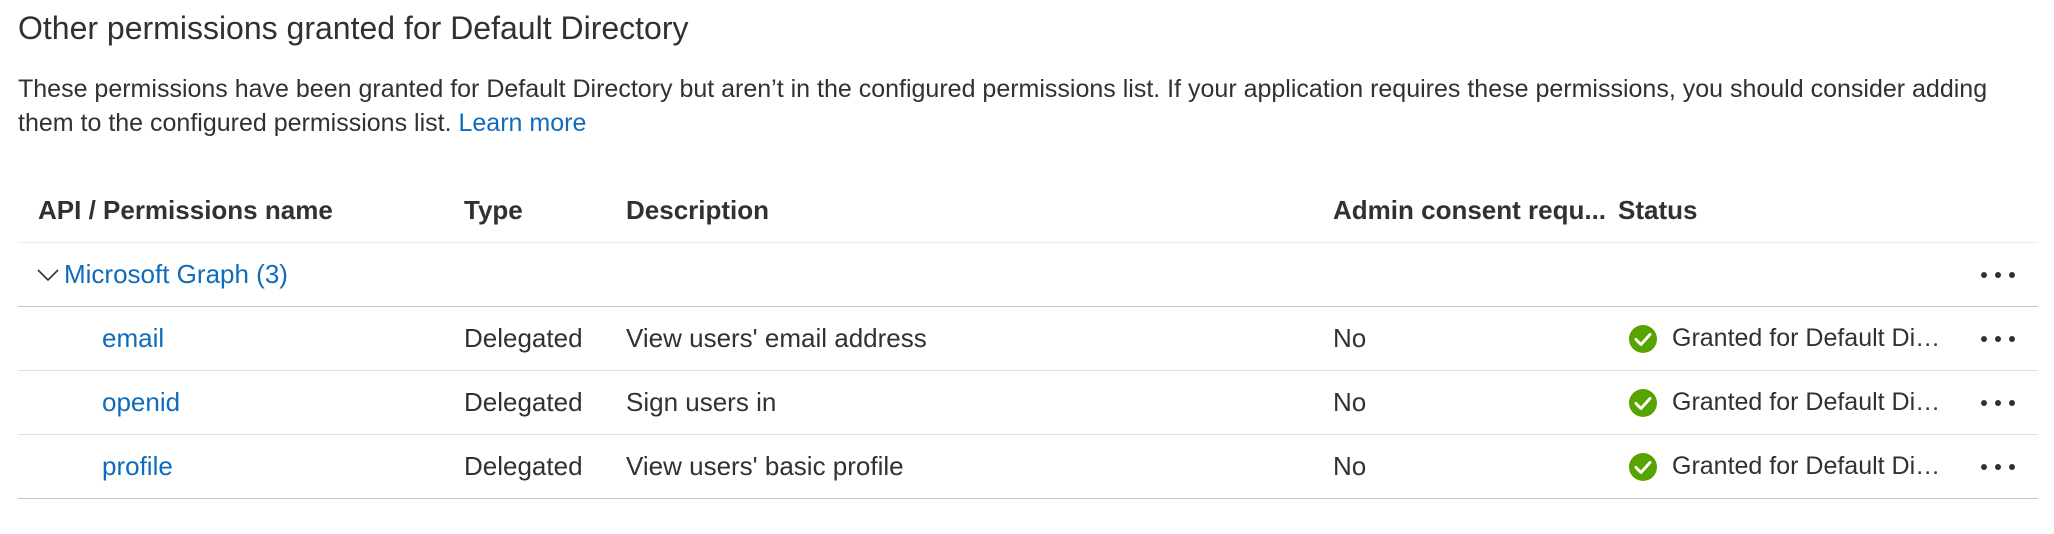  What do you see at coordinates (48, 275) in the screenshot?
I see `chevron-down-icon` at bounding box center [48, 275].